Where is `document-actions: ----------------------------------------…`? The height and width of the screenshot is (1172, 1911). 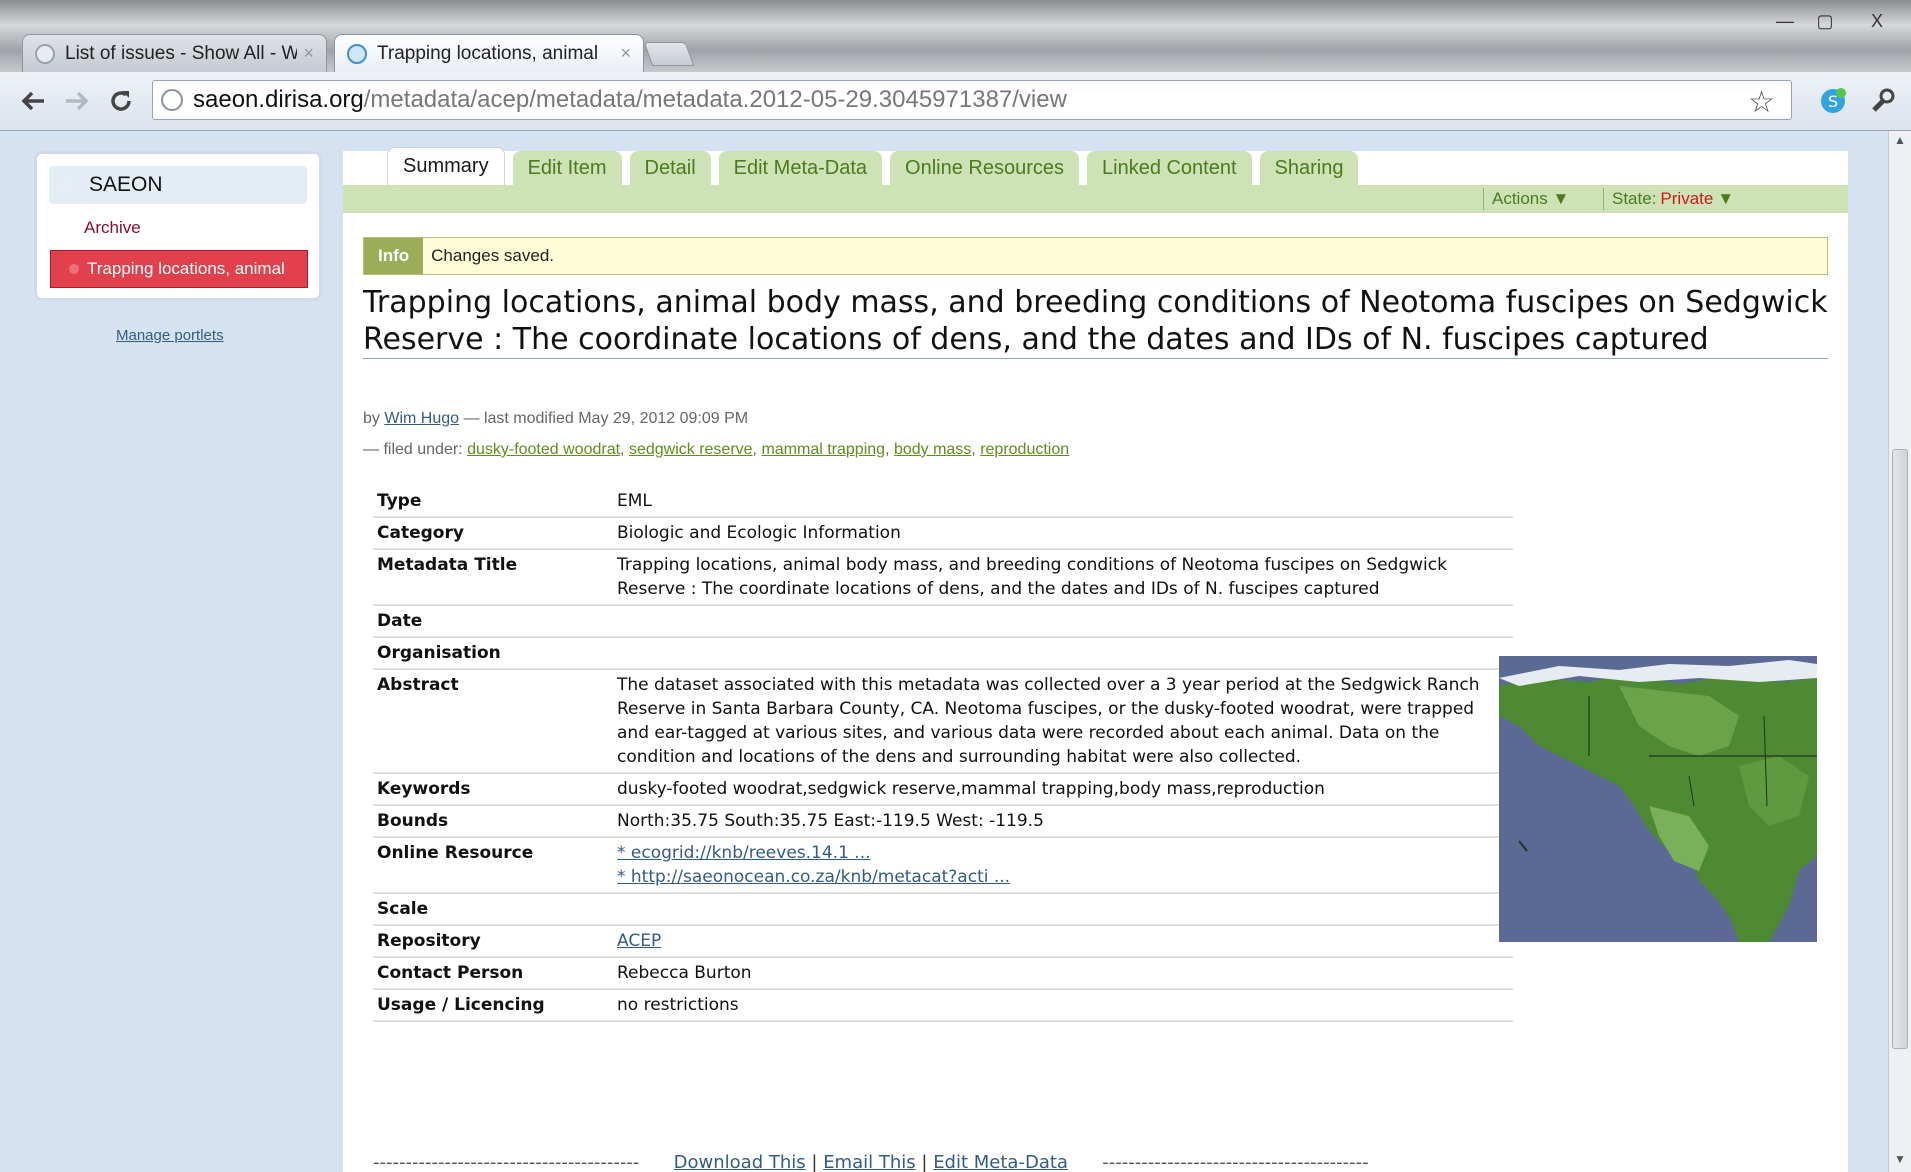
document-actions: ----------------------------------------… is located at coordinates (871, 1162).